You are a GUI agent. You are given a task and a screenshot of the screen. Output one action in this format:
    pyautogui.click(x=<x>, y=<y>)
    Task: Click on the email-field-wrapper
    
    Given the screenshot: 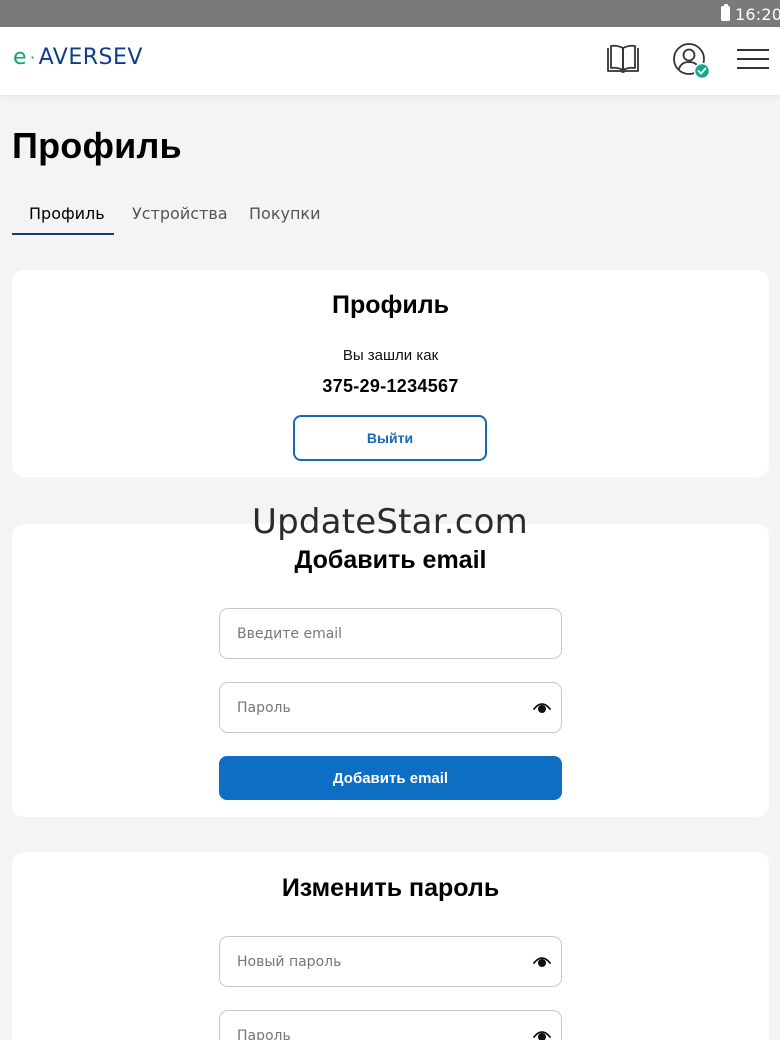 What is the action you would take?
    pyautogui.click(x=390, y=633)
    